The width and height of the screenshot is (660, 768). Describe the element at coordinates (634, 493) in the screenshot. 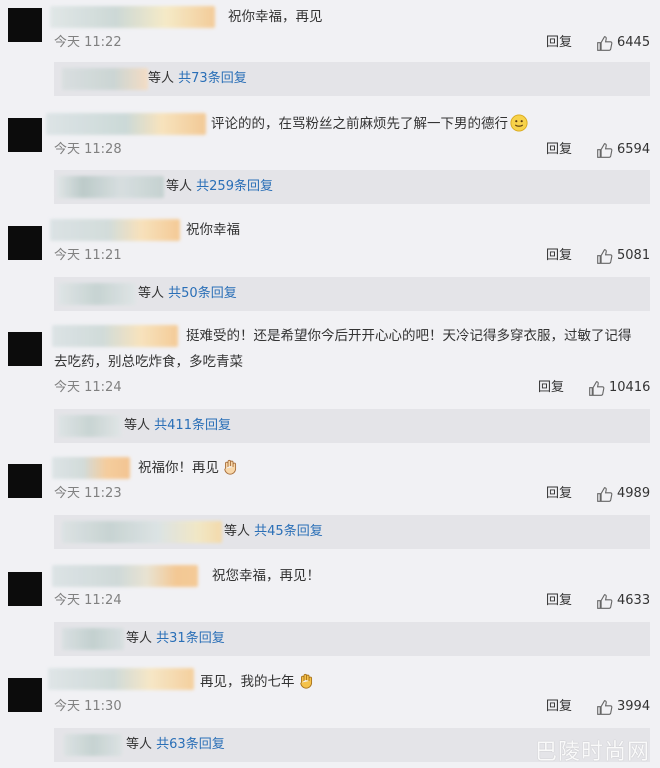

I see `like-count: 4989` at that location.